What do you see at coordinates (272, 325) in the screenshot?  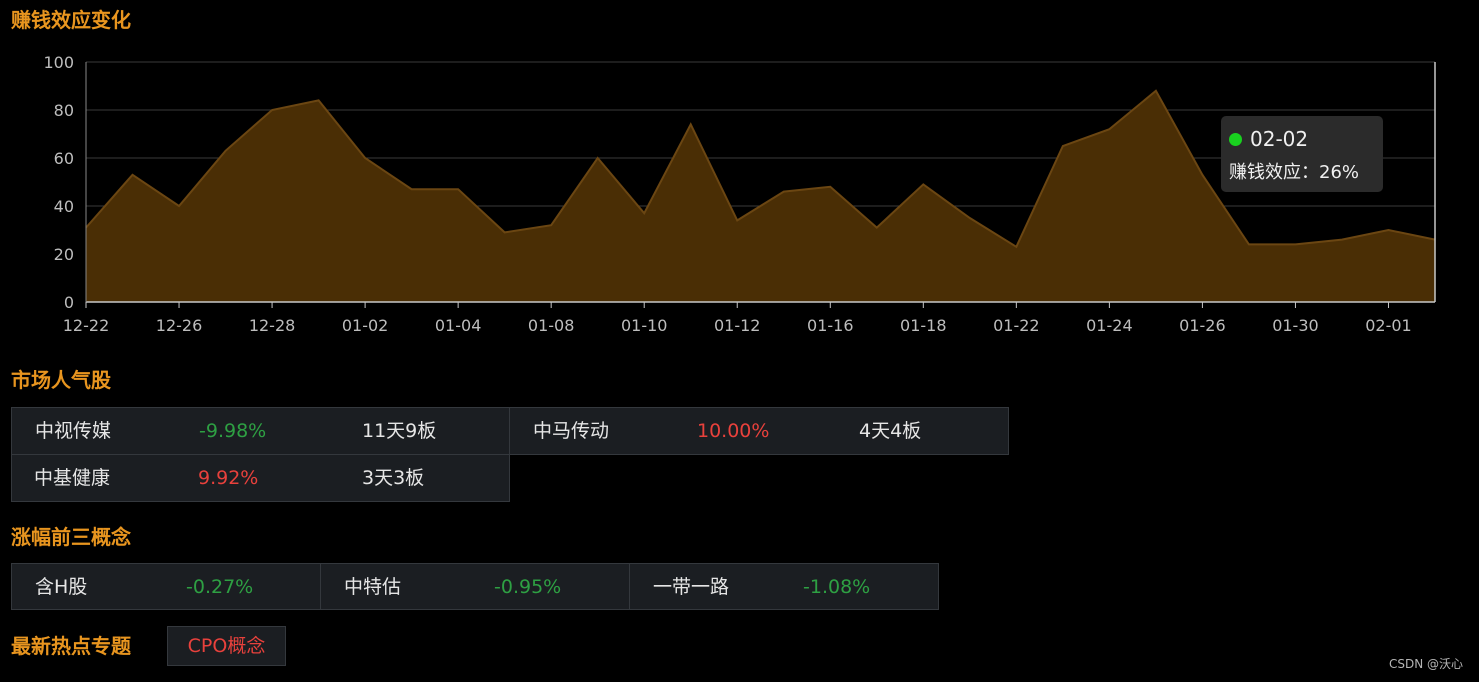 I see `x-tick-label: 12-28` at bounding box center [272, 325].